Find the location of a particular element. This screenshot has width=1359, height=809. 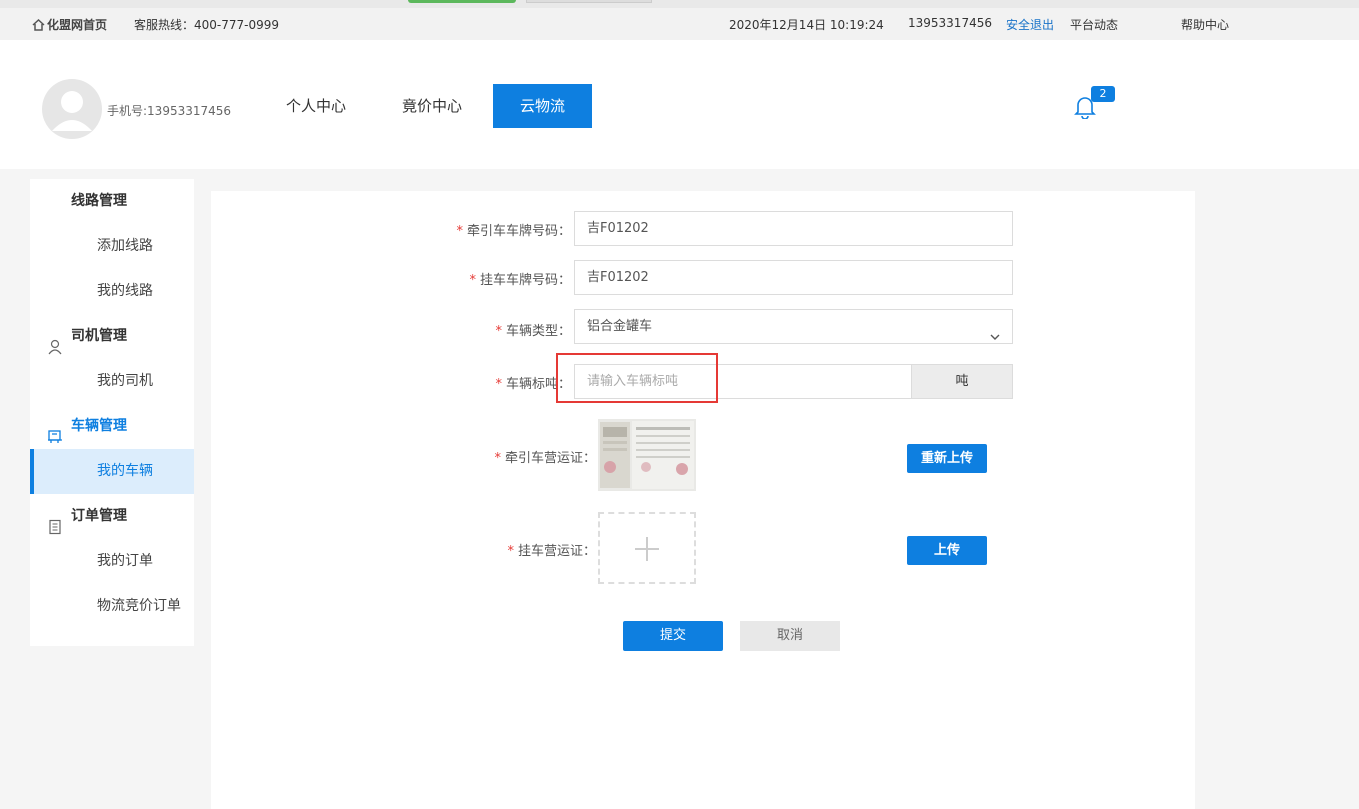

sidebar-item-my-drivers: 我的司机 is located at coordinates (112, 381).